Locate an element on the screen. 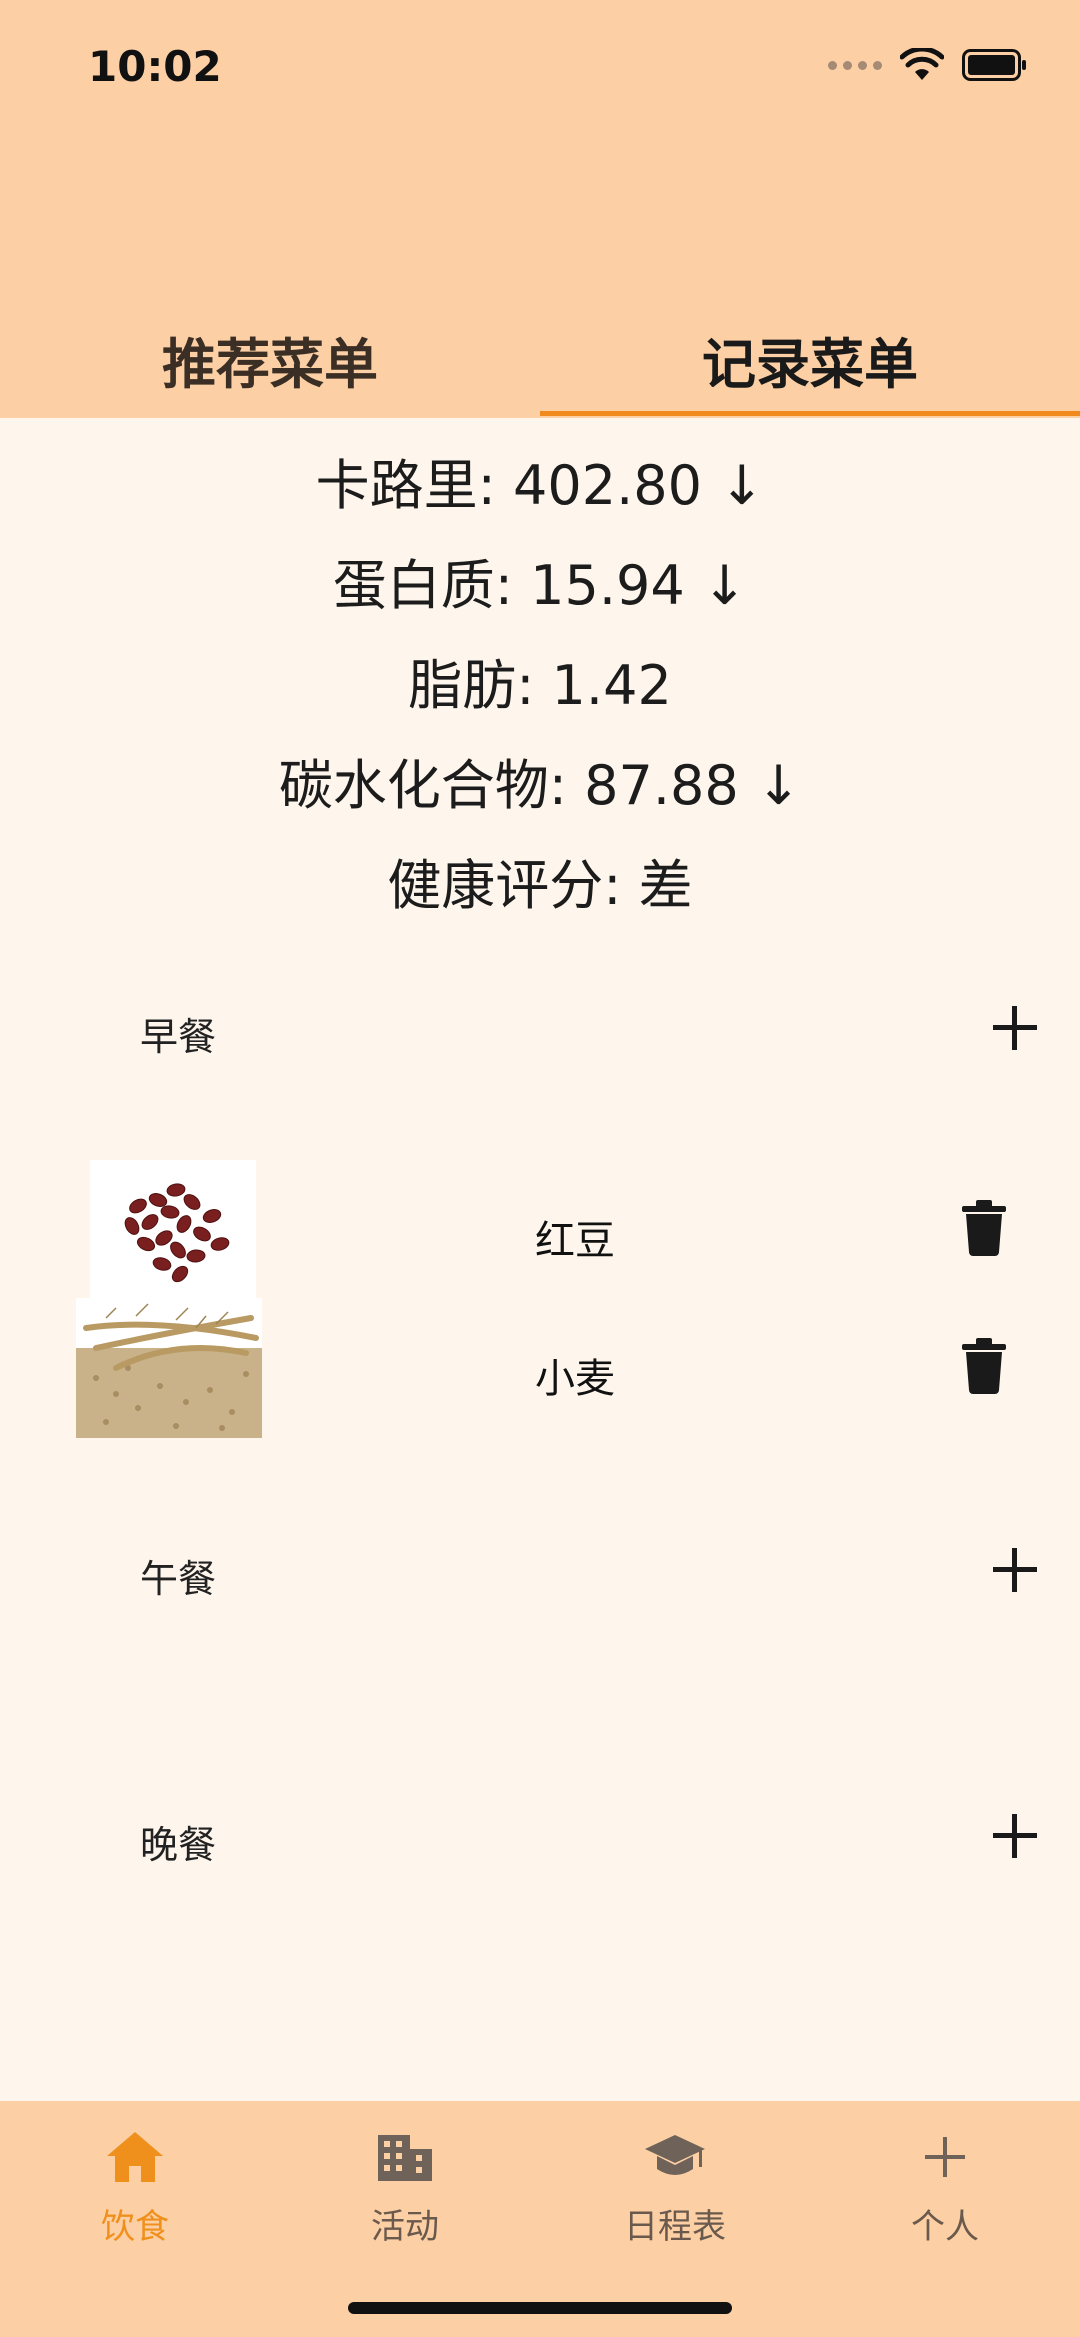  fat-value: 脂肪: 1.42 is located at coordinates (540, 685).